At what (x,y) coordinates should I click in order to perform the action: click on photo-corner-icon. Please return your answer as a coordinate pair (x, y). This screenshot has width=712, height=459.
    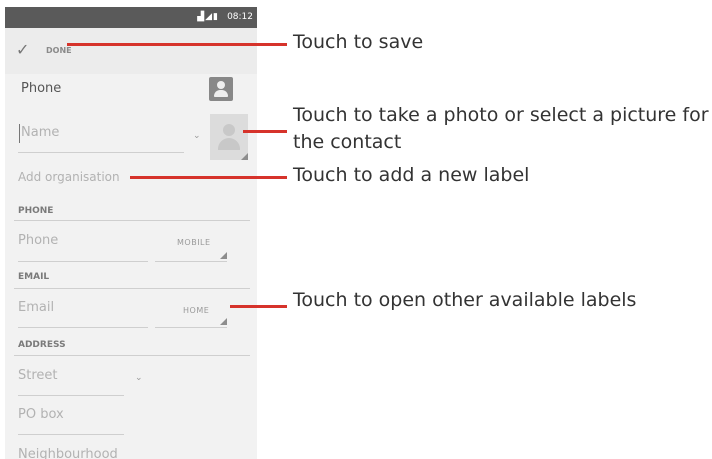
    Looking at the image, I should click on (244, 156).